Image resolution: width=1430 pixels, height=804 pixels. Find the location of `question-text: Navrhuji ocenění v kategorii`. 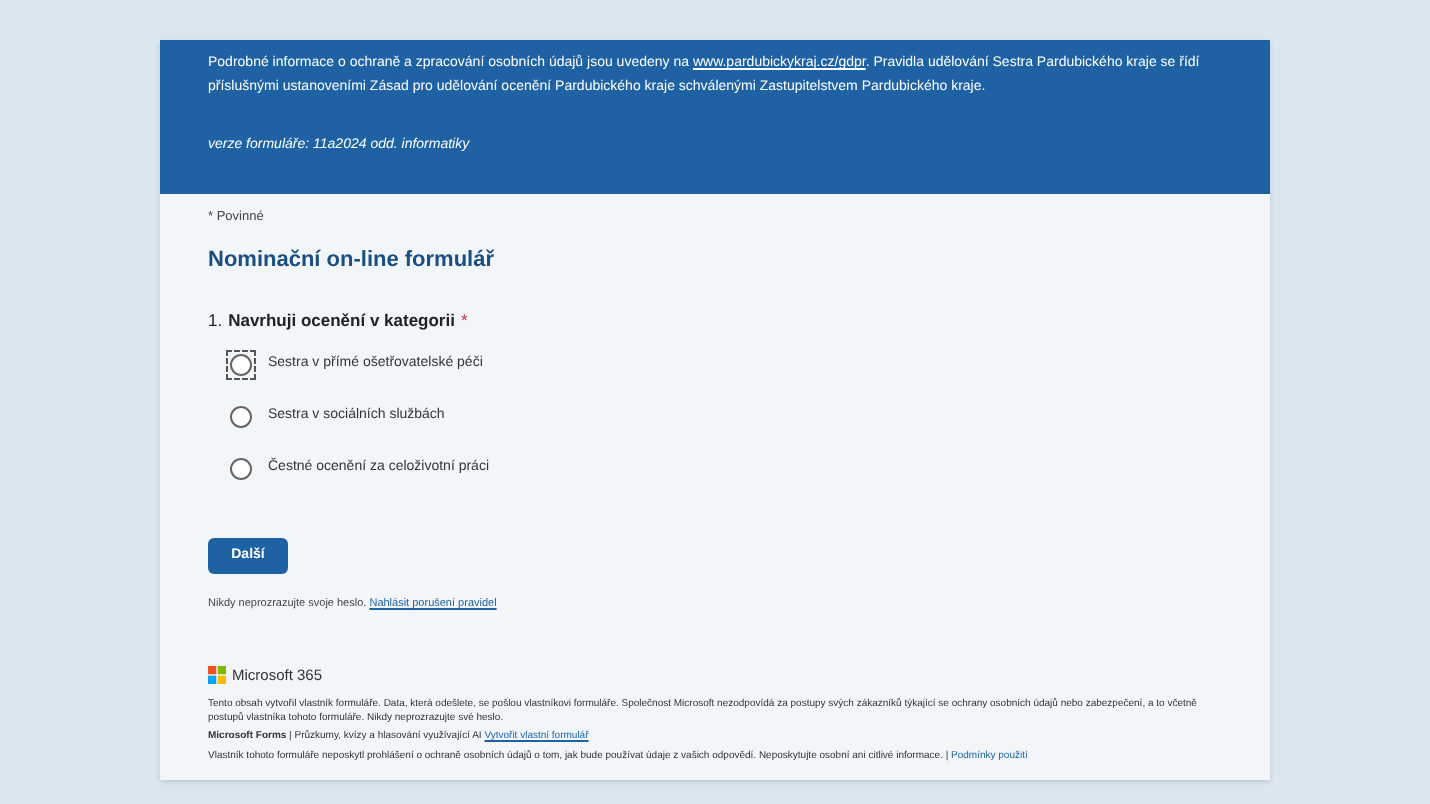

question-text: Navrhuji ocenění v kategorii is located at coordinates (341, 321).